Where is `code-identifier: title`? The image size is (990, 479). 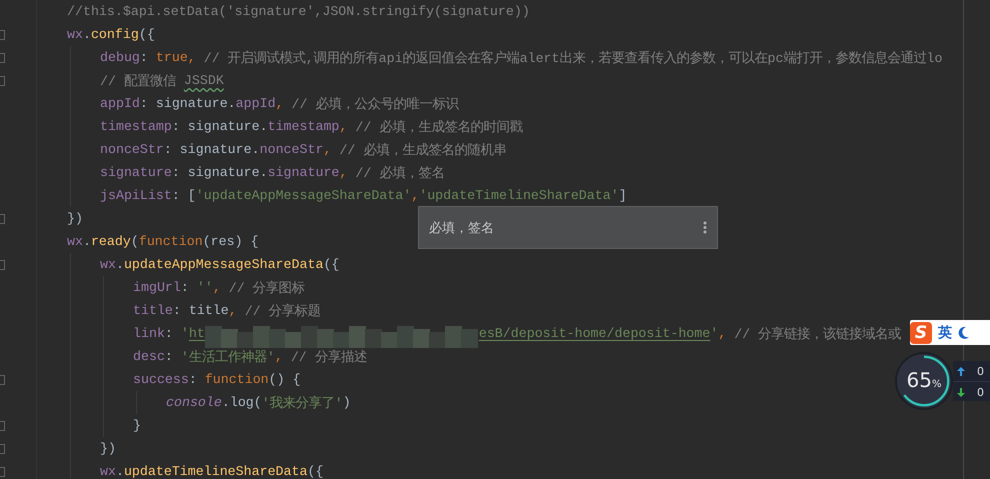 code-identifier: title is located at coordinates (153, 310).